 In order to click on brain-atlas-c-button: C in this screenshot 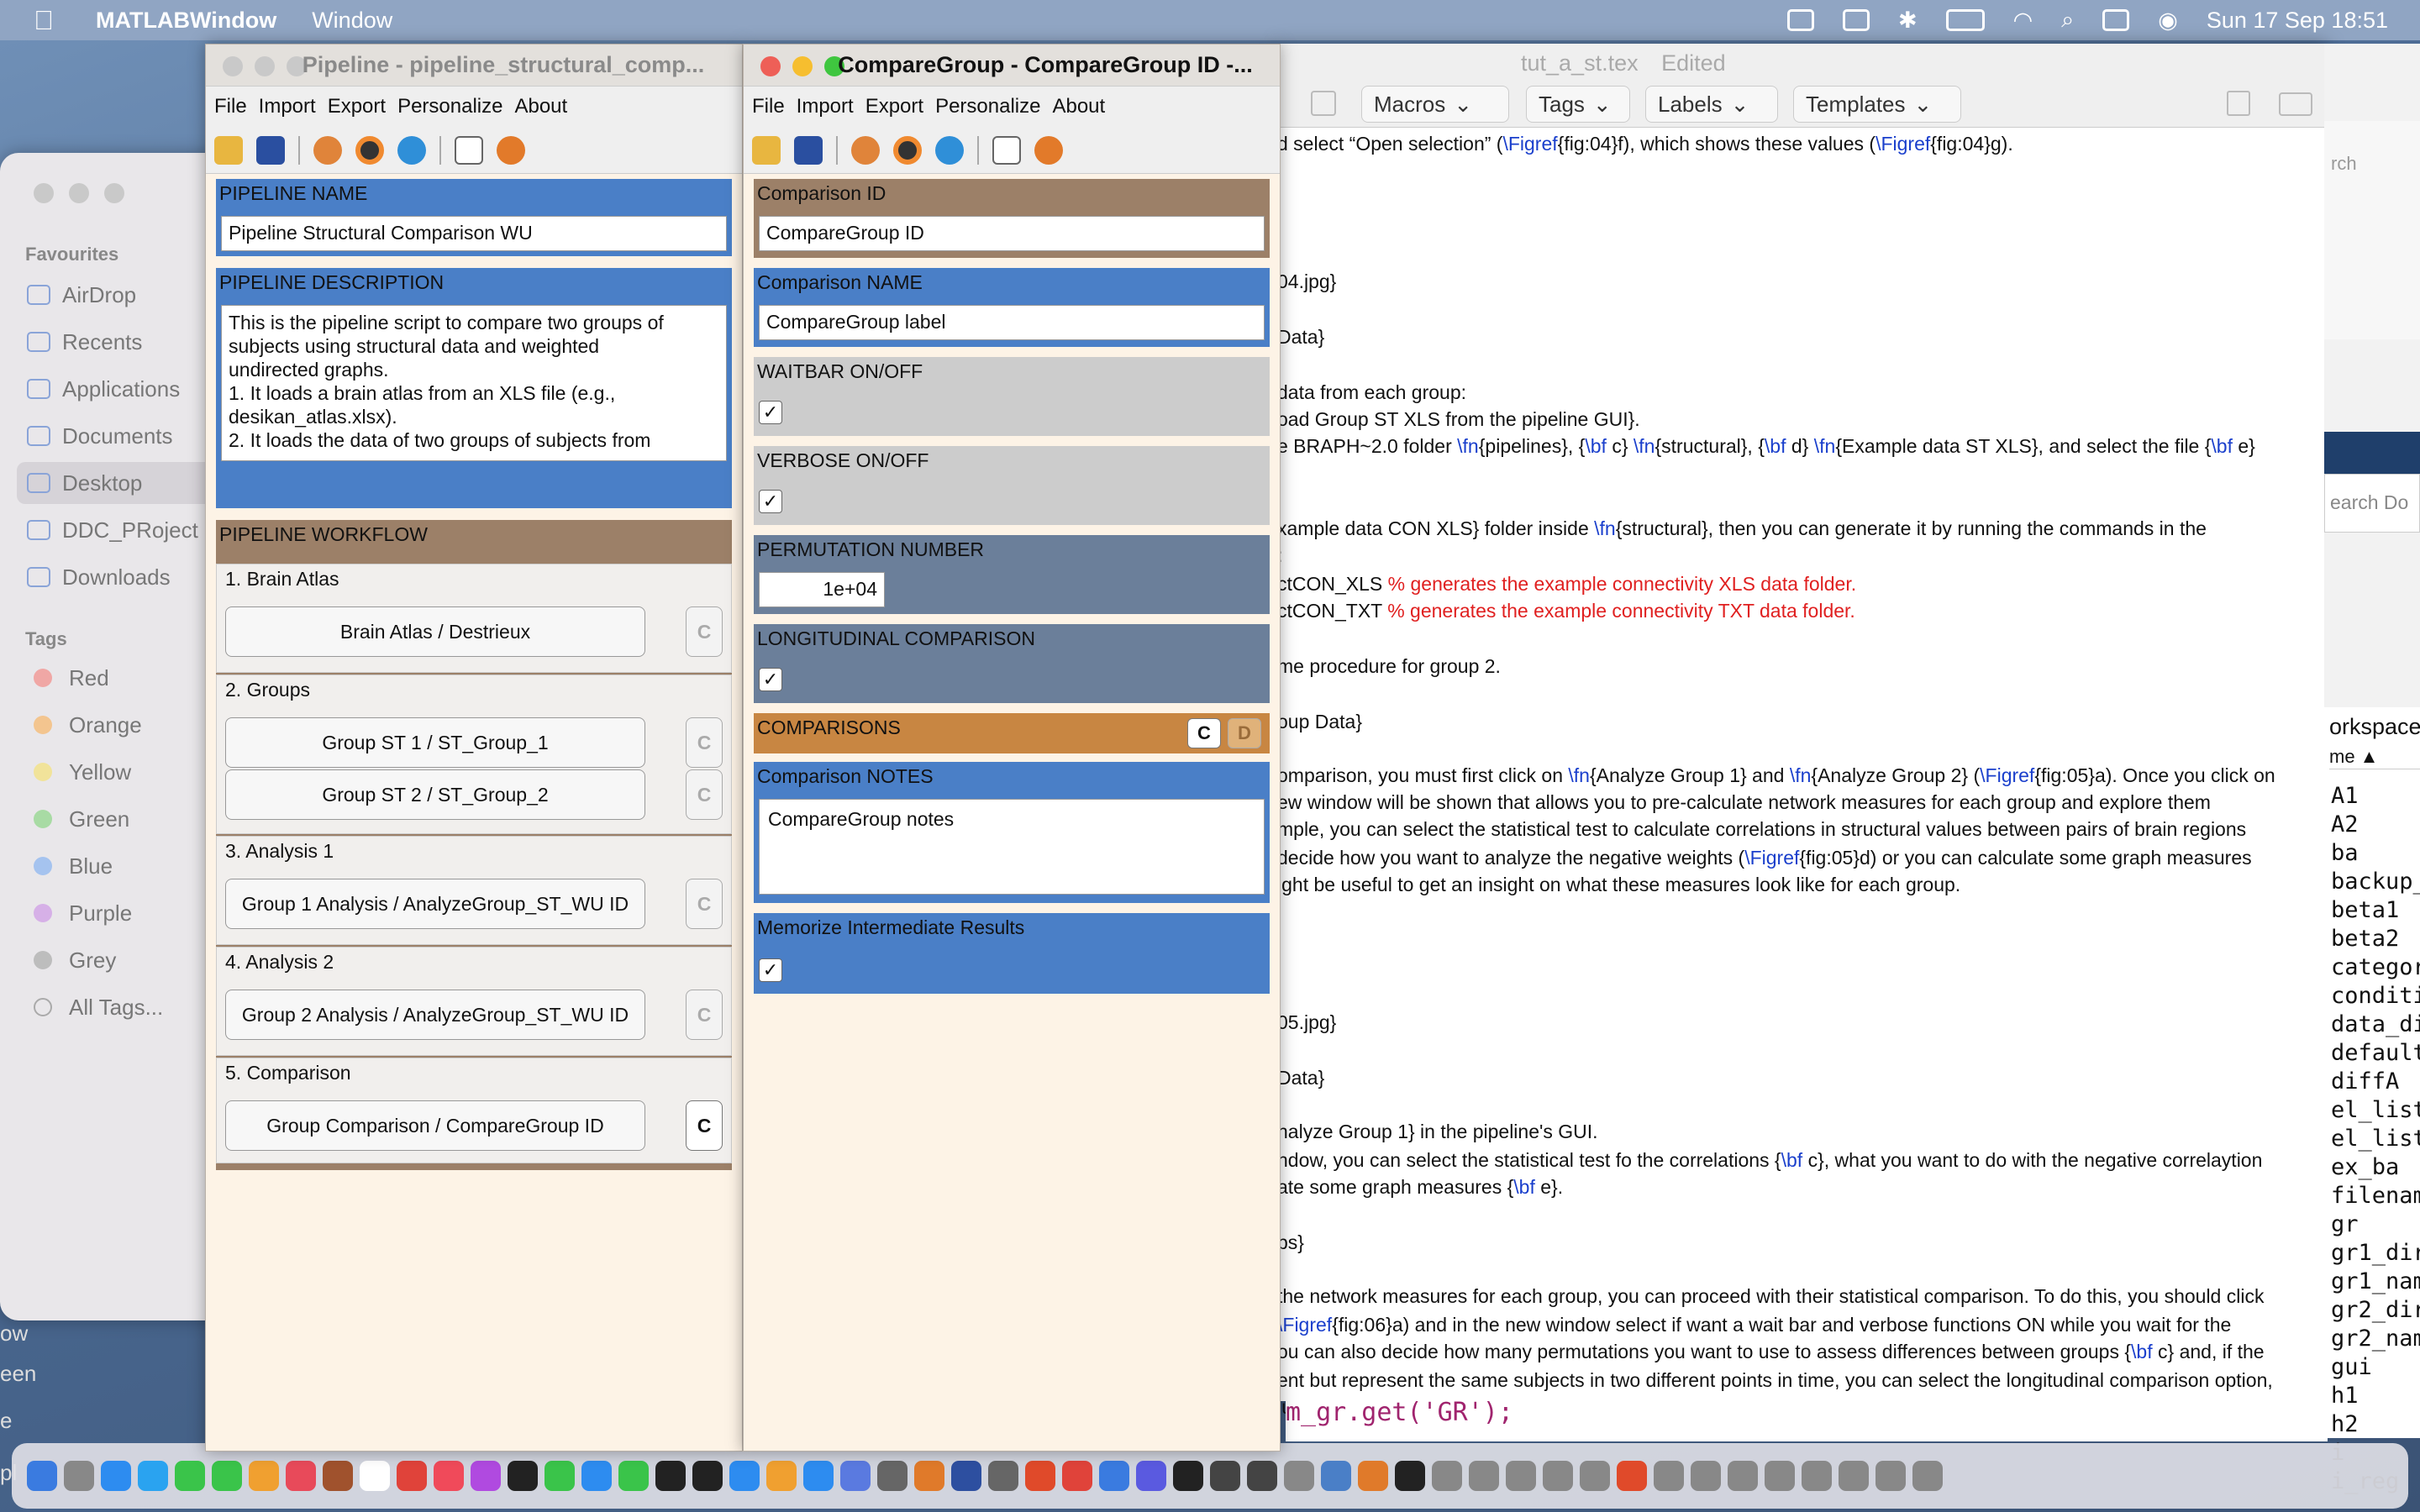, I will do `click(704, 631)`.